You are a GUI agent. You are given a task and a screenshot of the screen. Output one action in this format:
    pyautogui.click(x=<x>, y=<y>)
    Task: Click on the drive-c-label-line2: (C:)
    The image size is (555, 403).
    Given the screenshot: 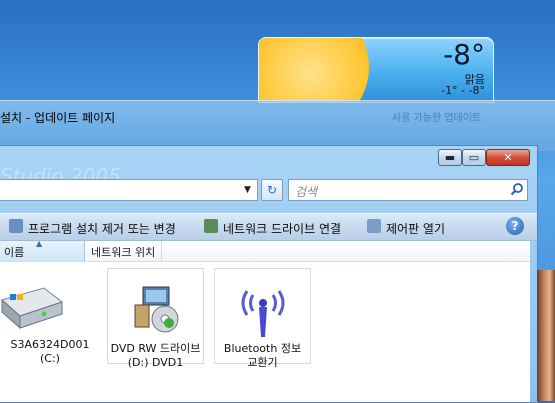 What is the action you would take?
    pyautogui.click(x=50, y=358)
    